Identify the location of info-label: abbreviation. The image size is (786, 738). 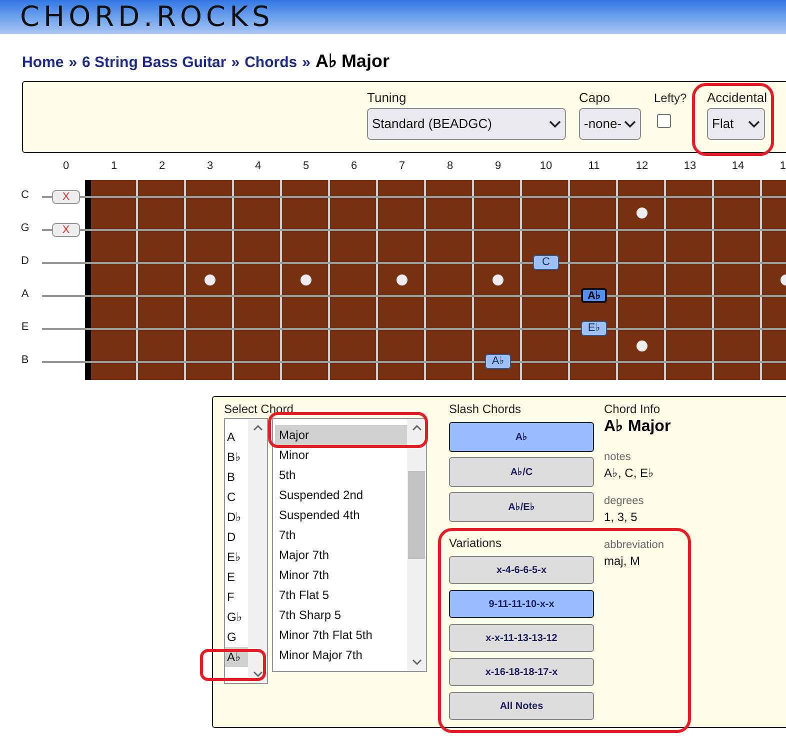
(634, 545).